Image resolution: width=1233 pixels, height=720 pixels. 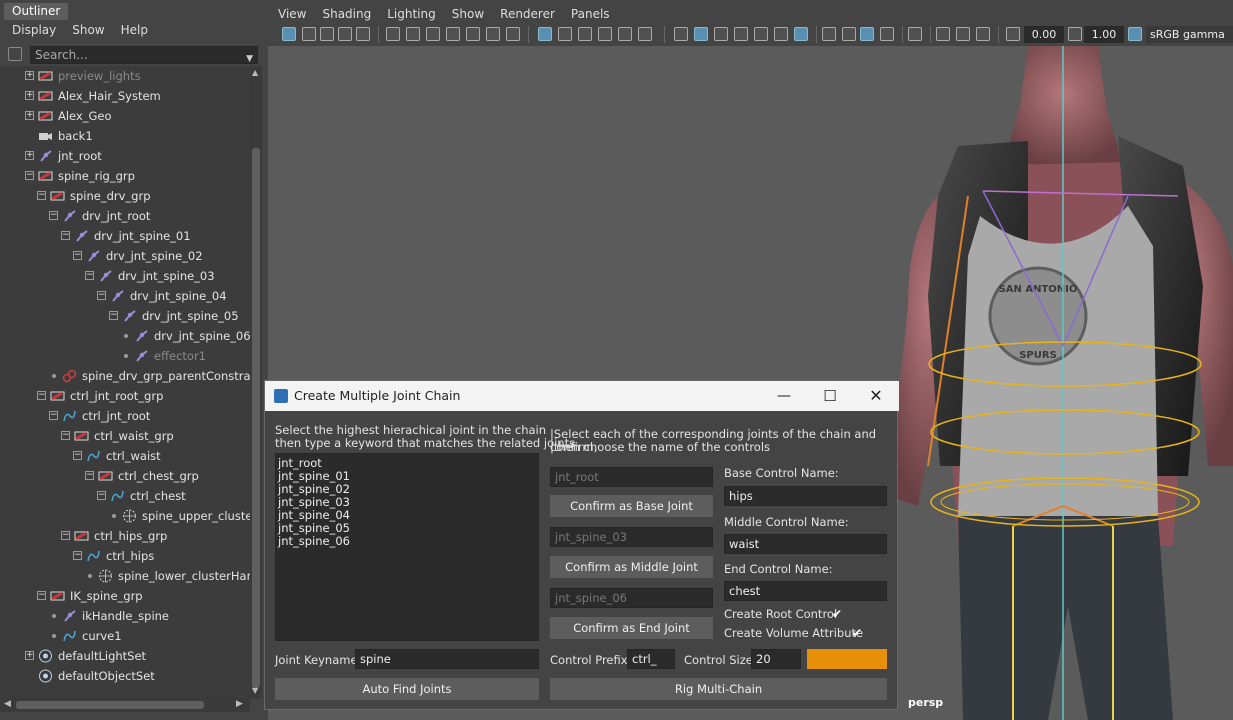 I want to click on filter-icon, so click(x=15, y=54).